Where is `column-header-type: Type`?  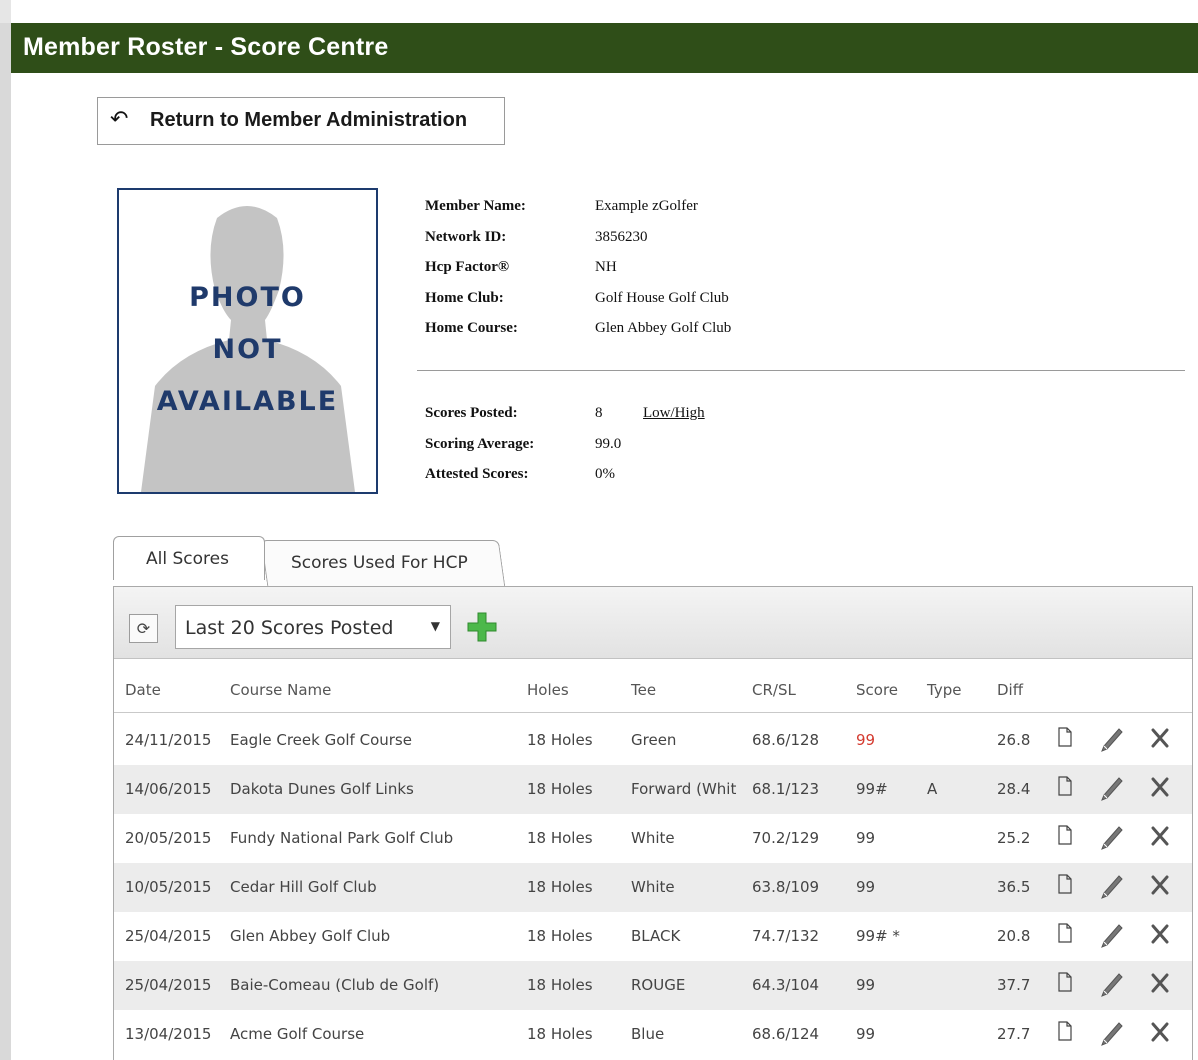
column-header-type: Type is located at coordinates (944, 690).